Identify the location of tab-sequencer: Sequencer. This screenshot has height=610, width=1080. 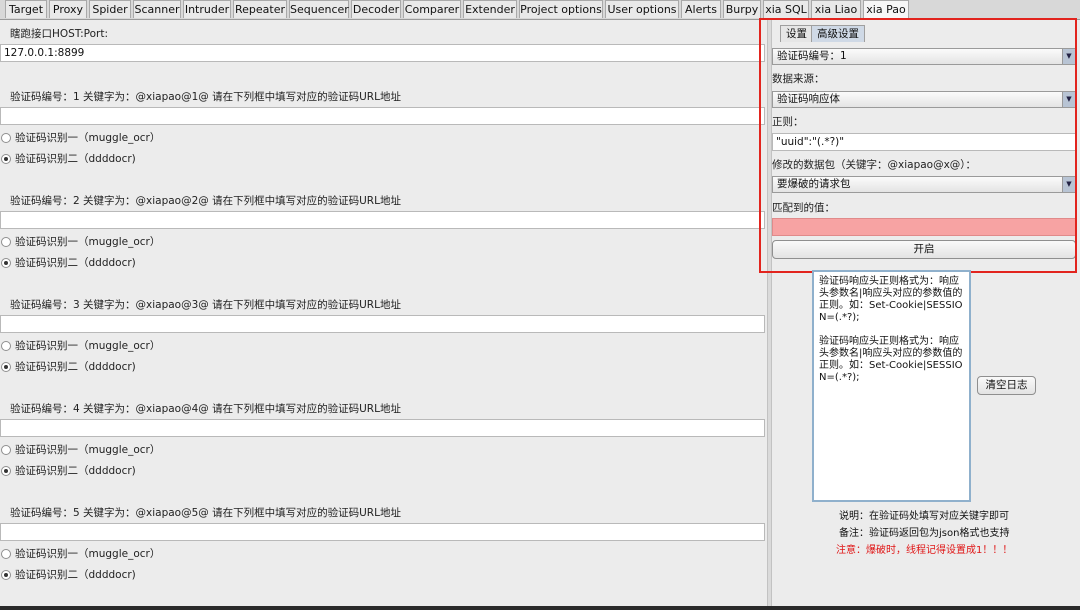
(319, 9).